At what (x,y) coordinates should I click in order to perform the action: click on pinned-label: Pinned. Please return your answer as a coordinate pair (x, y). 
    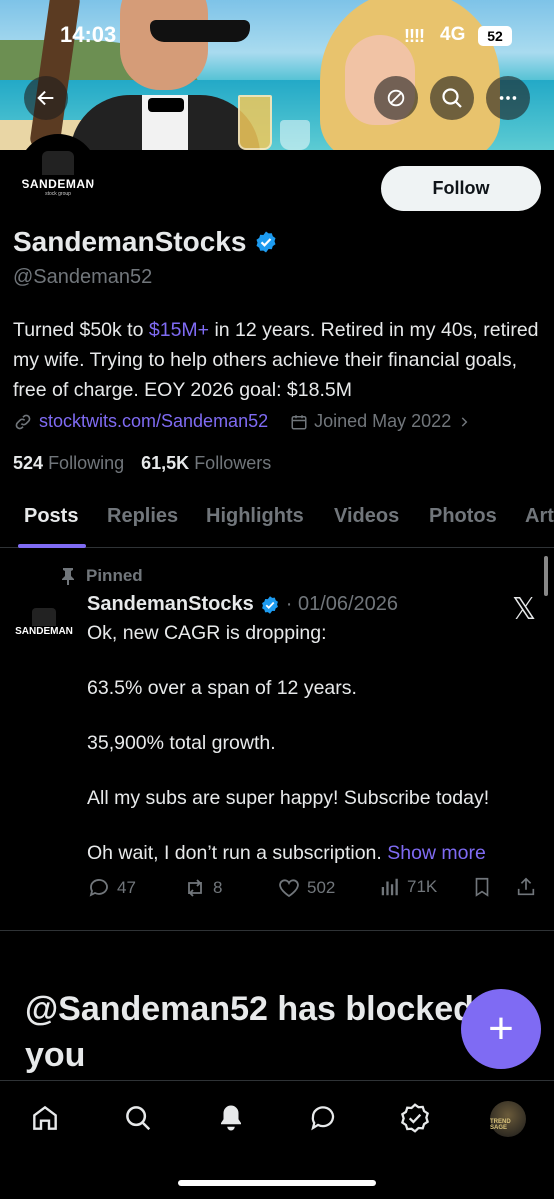
    Looking at the image, I should click on (101, 576).